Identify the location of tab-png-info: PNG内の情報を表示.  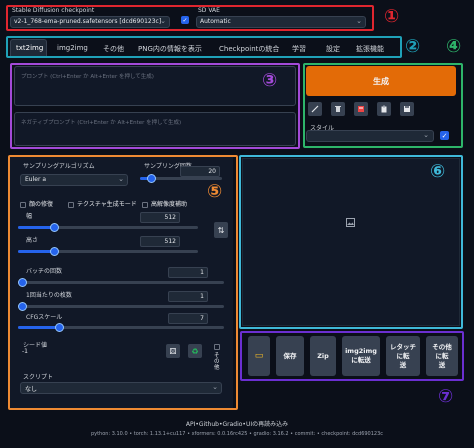
(170, 49).